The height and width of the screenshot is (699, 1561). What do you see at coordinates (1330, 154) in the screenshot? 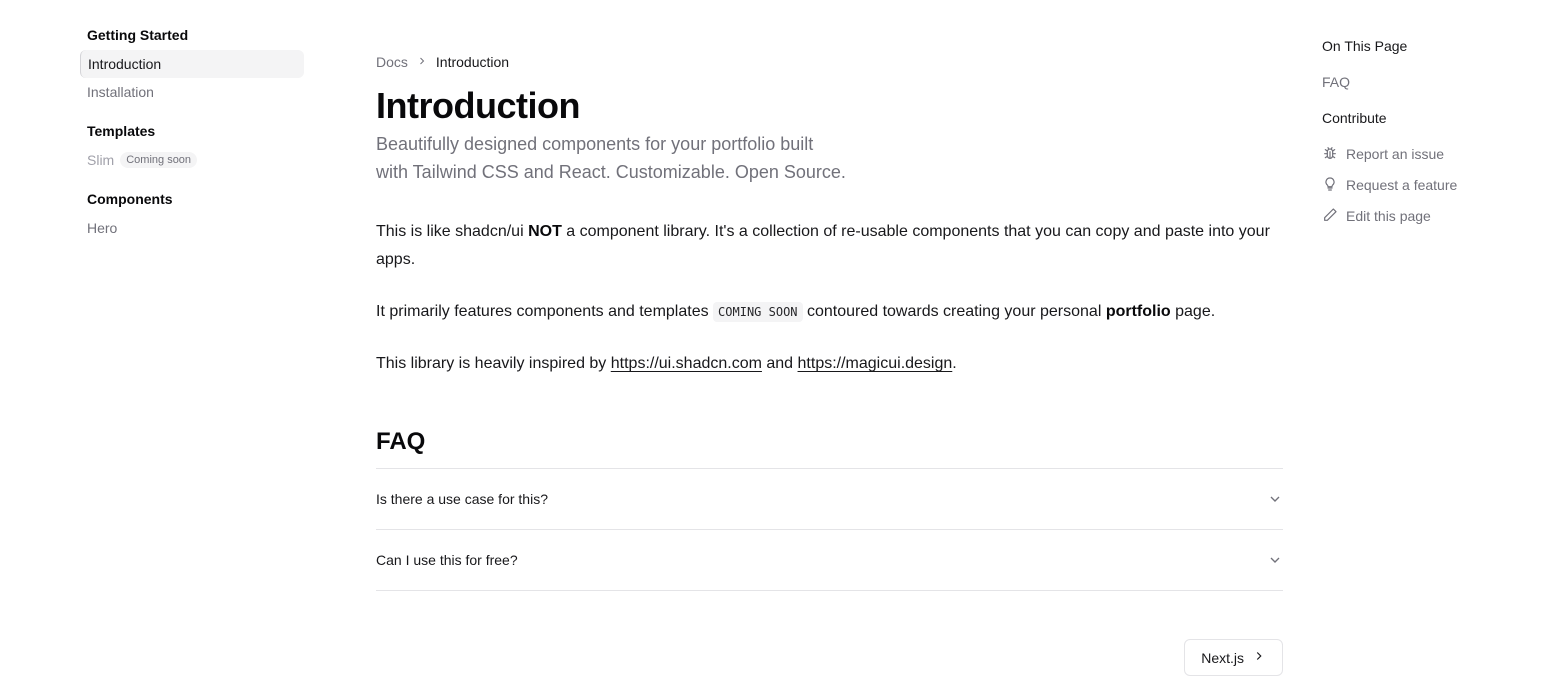
I see `bug-icon` at bounding box center [1330, 154].